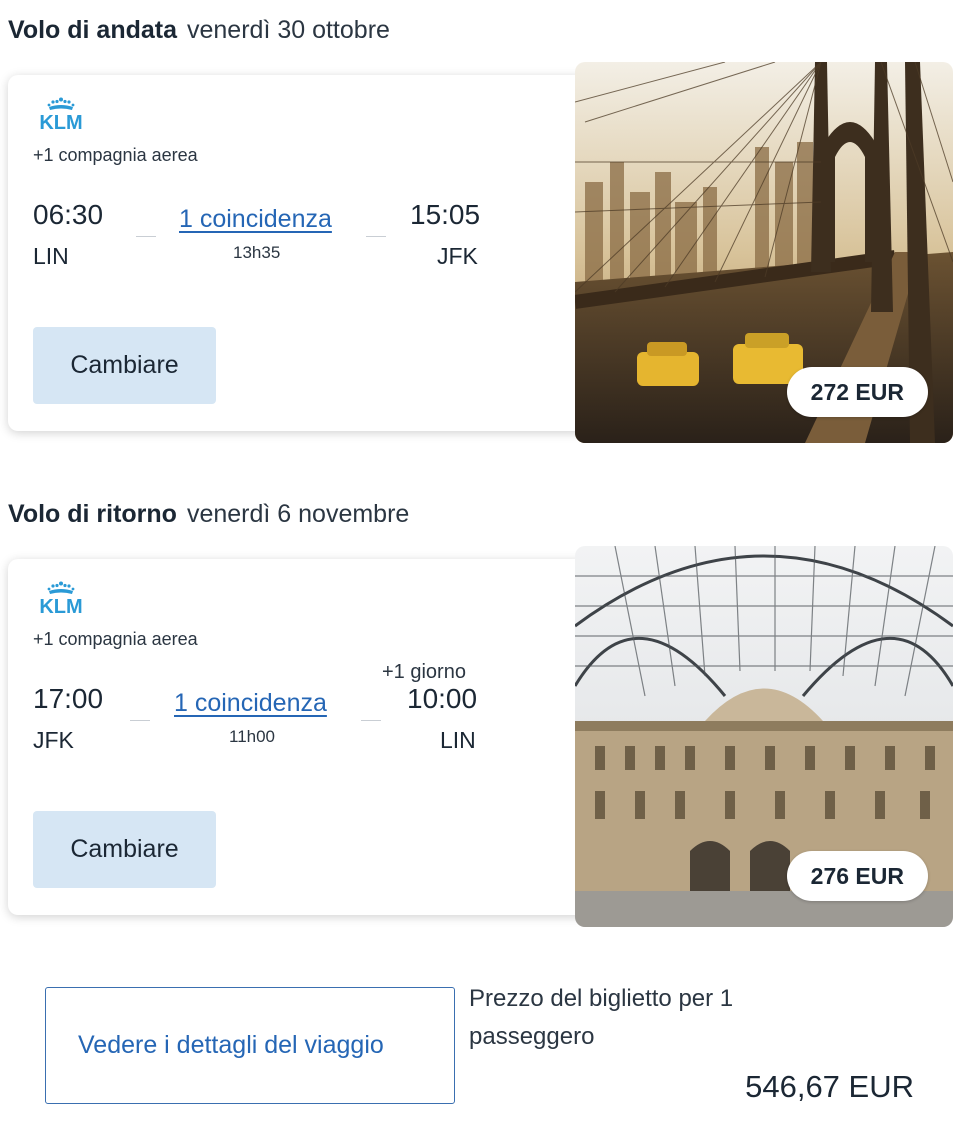 The image size is (958, 1138). Describe the element at coordinates (257, 252) in the screenshot. I see `flight-duration: 13h35` at that location.